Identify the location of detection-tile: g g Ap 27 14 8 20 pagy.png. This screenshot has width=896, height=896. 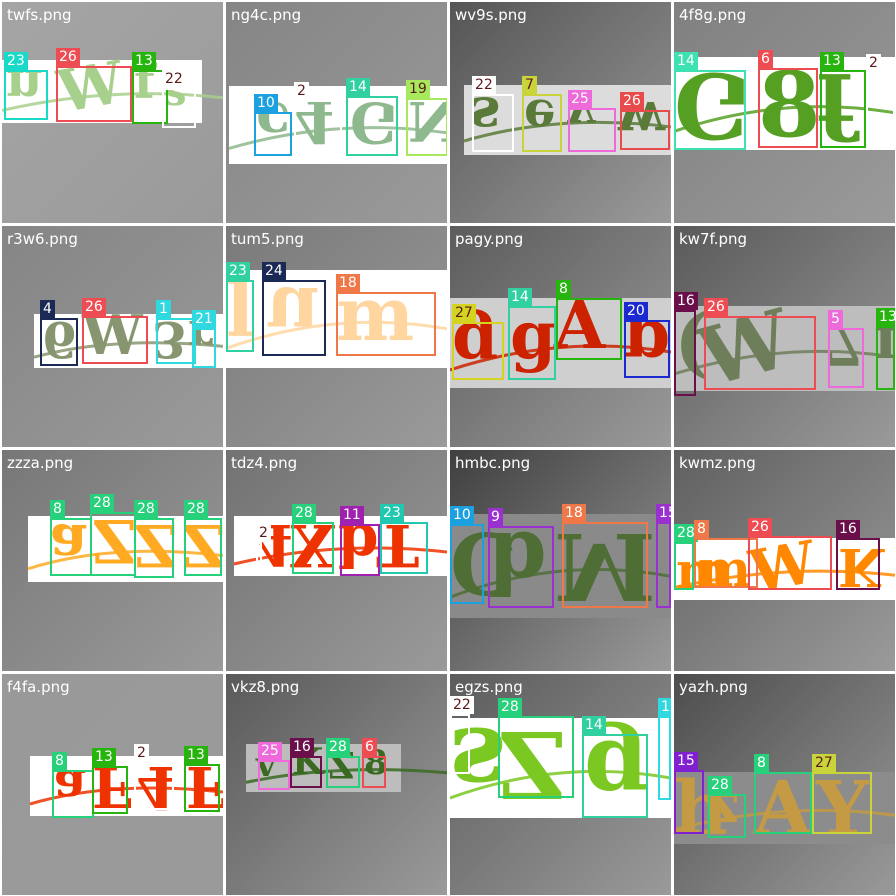
(560, 336).